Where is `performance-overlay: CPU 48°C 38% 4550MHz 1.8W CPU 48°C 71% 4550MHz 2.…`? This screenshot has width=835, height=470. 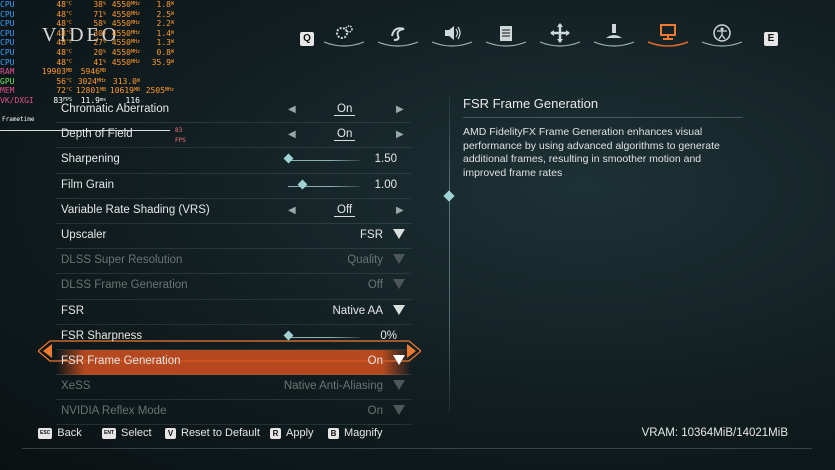 performance-overlay: CPU 48°C 38% 4550MHz 1.8W CPU 48°C 71% 4550MHz 2.… is located at coordinates (93, 72).